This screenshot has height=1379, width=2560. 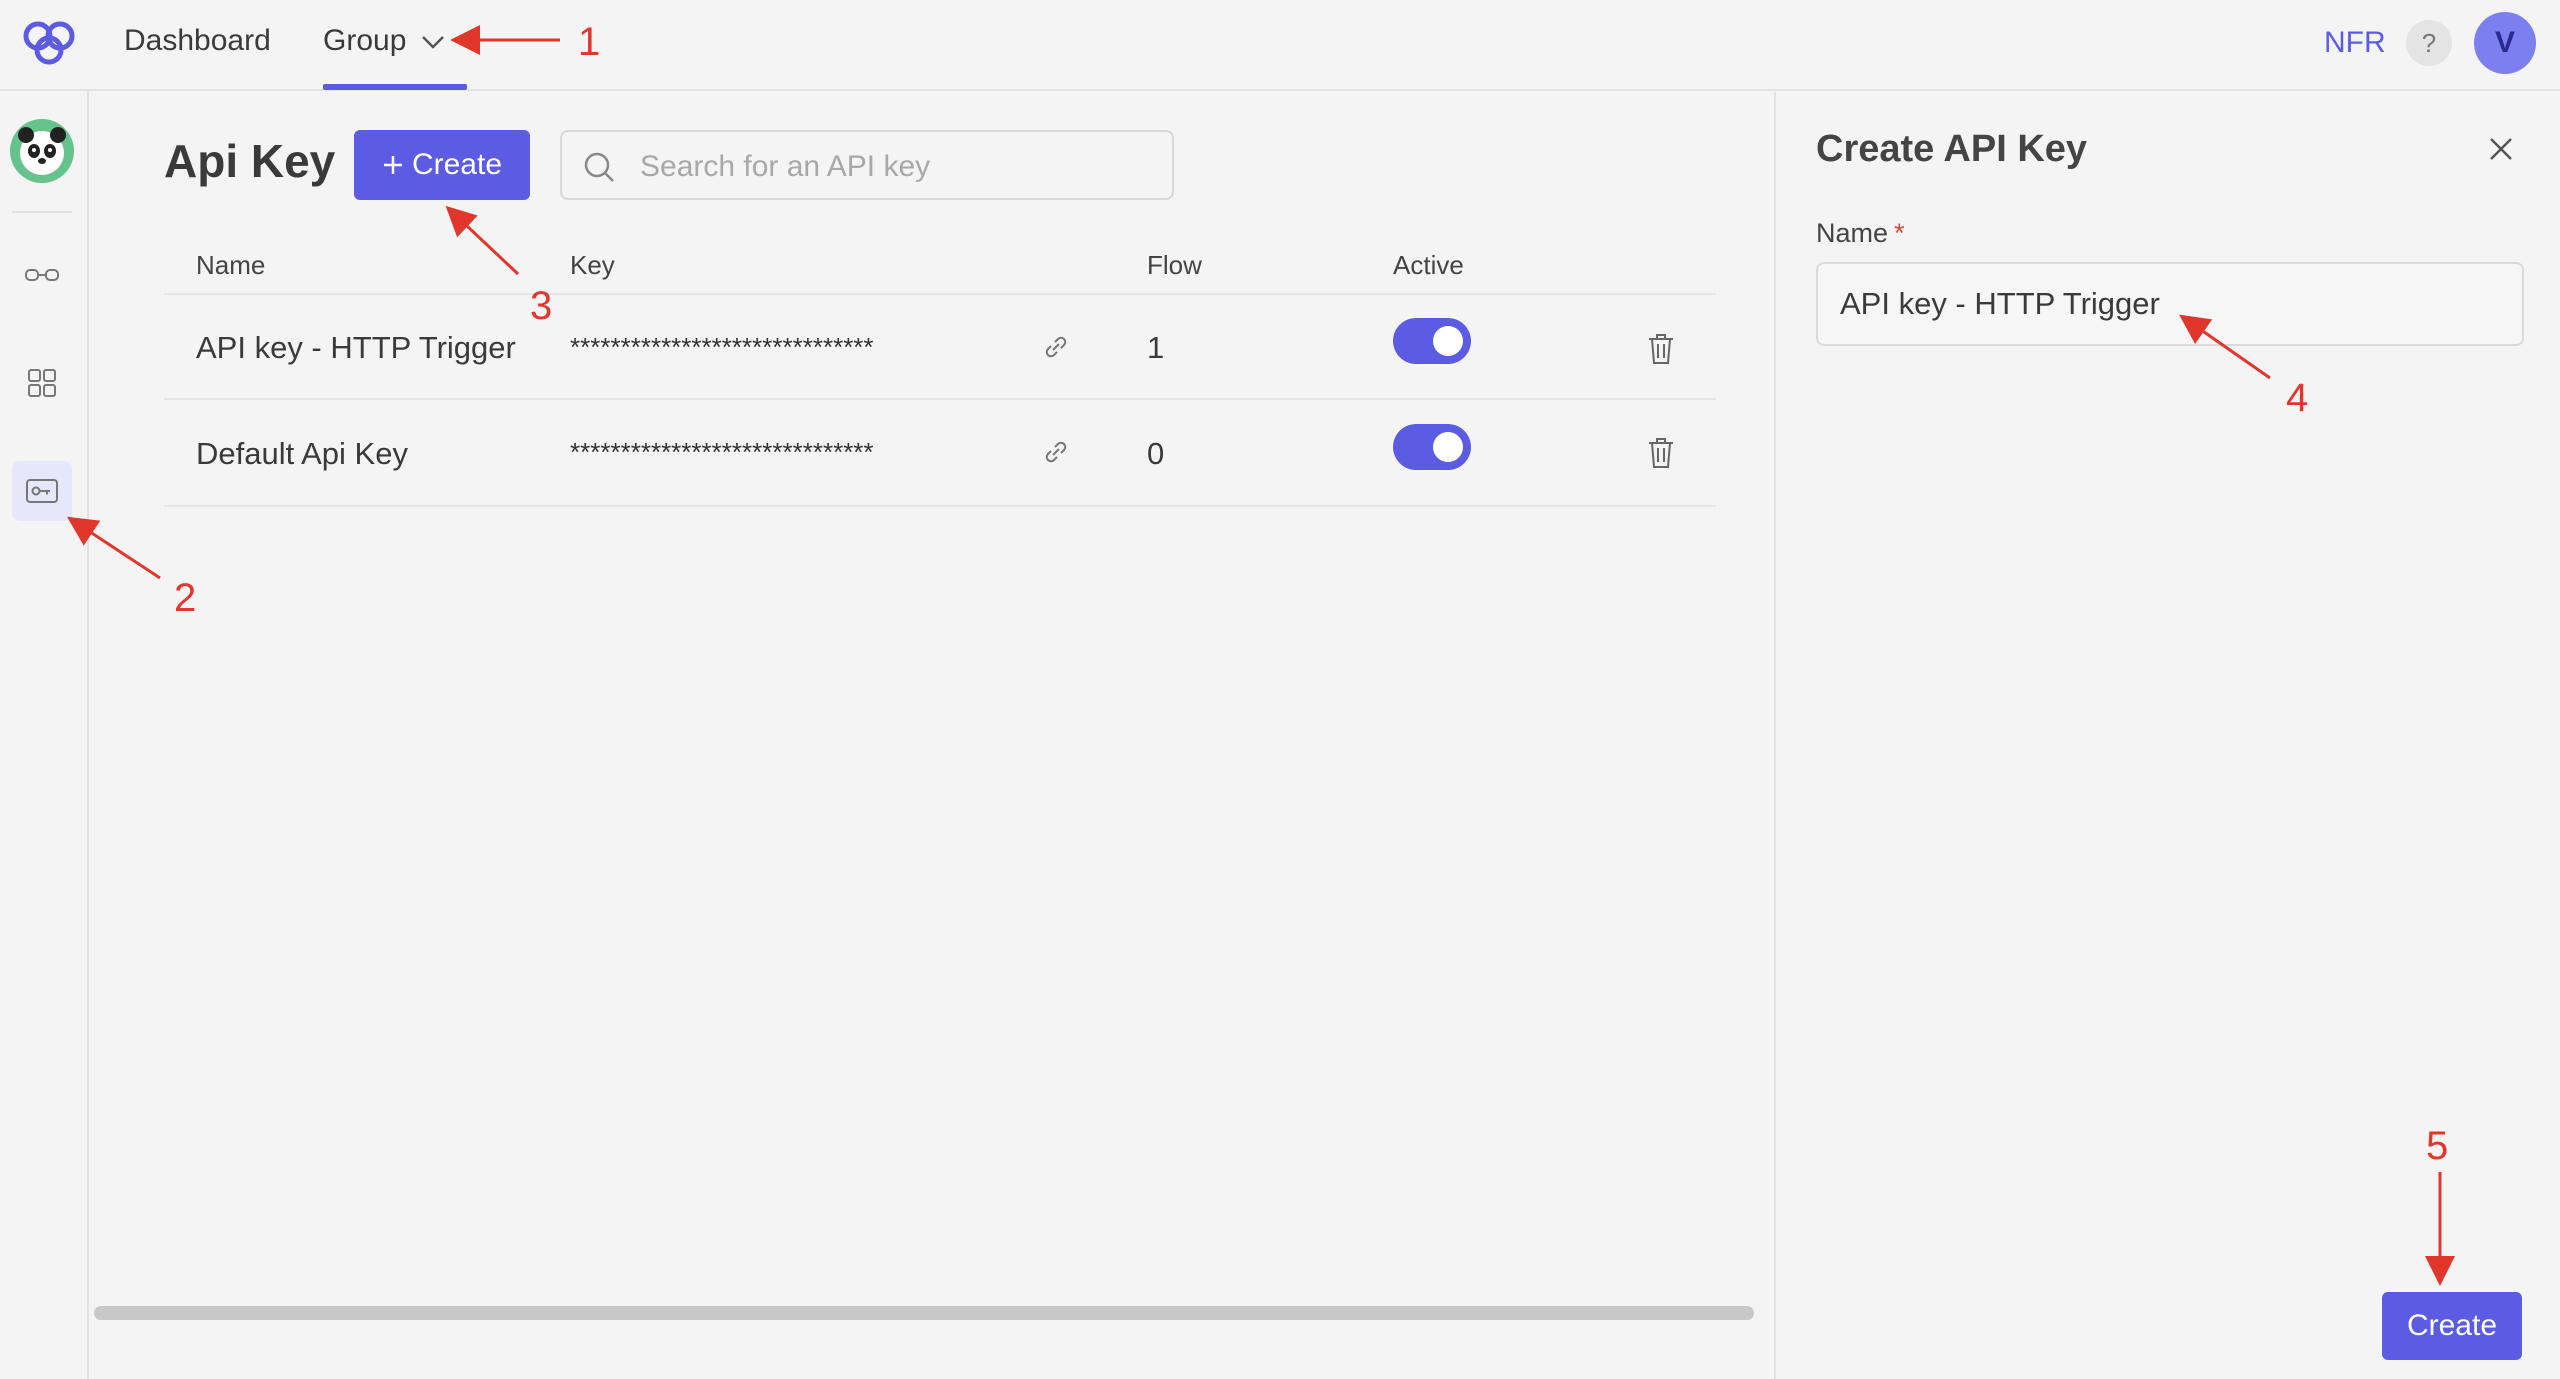 I want to click on create-api-key-button: Create, so click(x=442, y=165).